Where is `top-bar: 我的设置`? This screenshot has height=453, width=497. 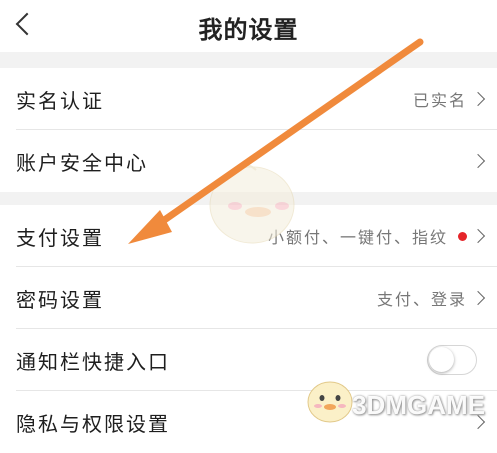 top-bar: 我的设置 is located at coordinates (248, 26).